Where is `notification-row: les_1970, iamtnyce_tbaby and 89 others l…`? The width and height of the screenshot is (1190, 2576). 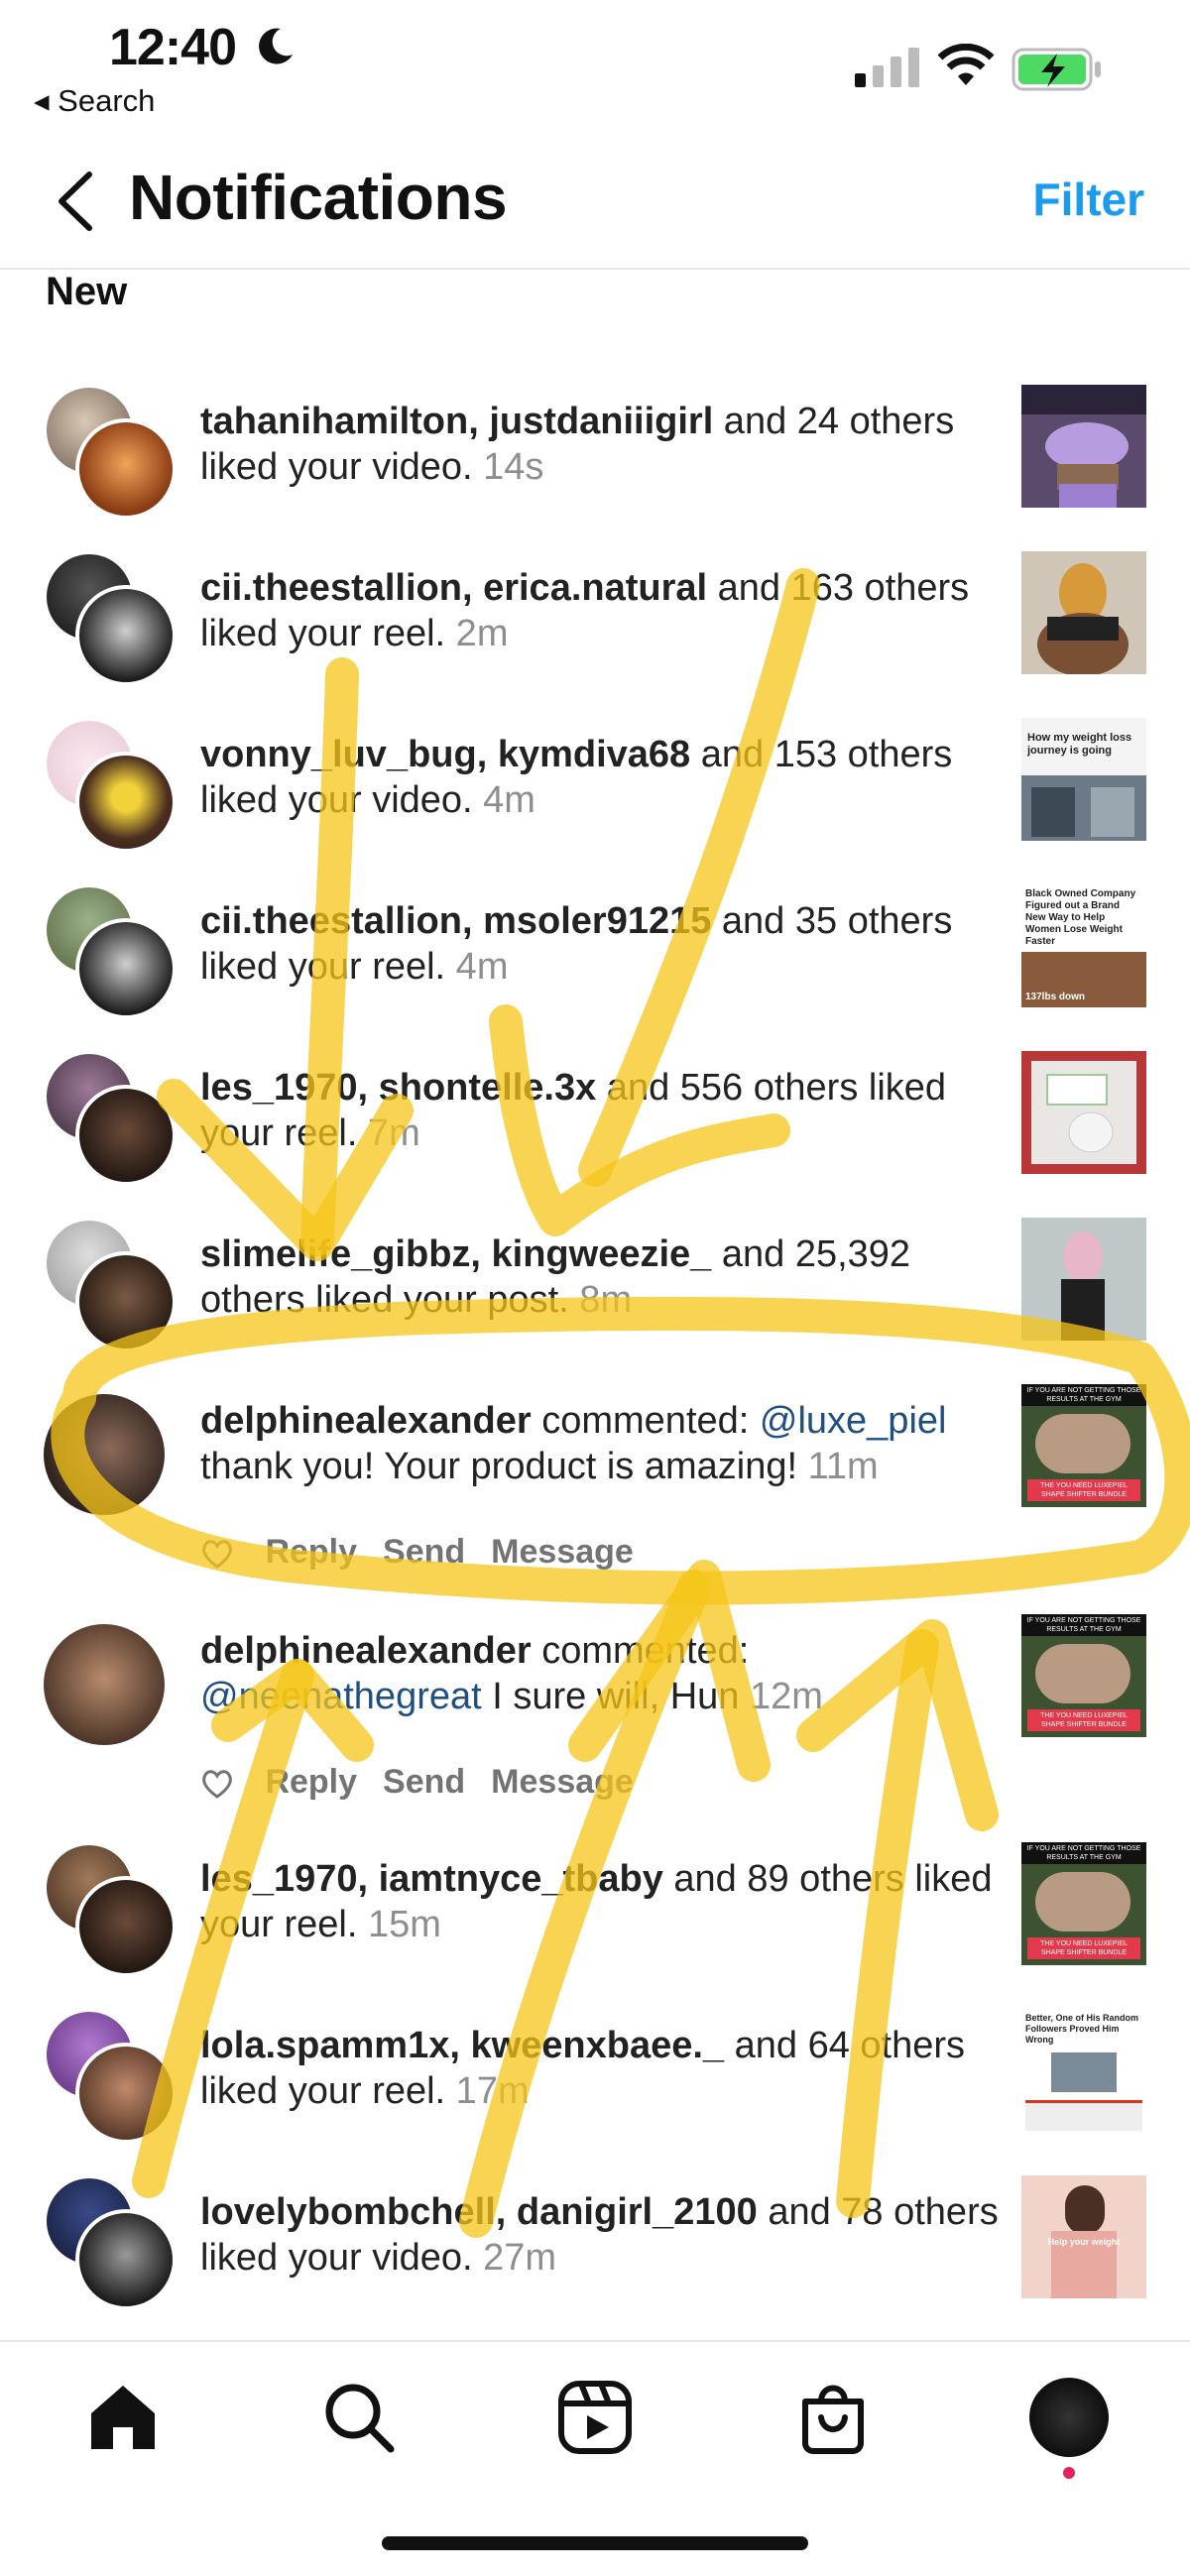
notification-row: les_1970, iamtnyce_tbaby and 89 others l… is located at coordinates (595, 1927).